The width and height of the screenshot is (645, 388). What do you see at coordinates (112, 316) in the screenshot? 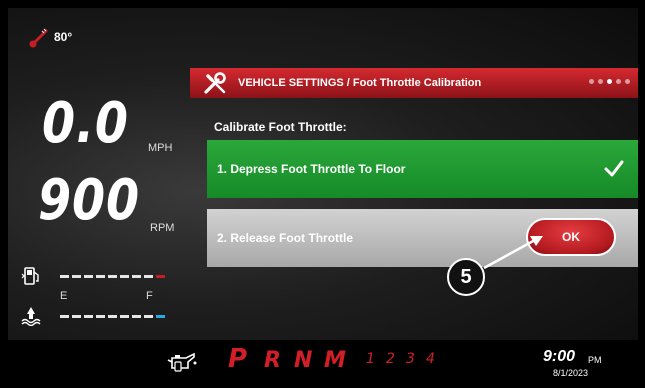
I see `coolant-level-bar` at bounding box center [112, 316].